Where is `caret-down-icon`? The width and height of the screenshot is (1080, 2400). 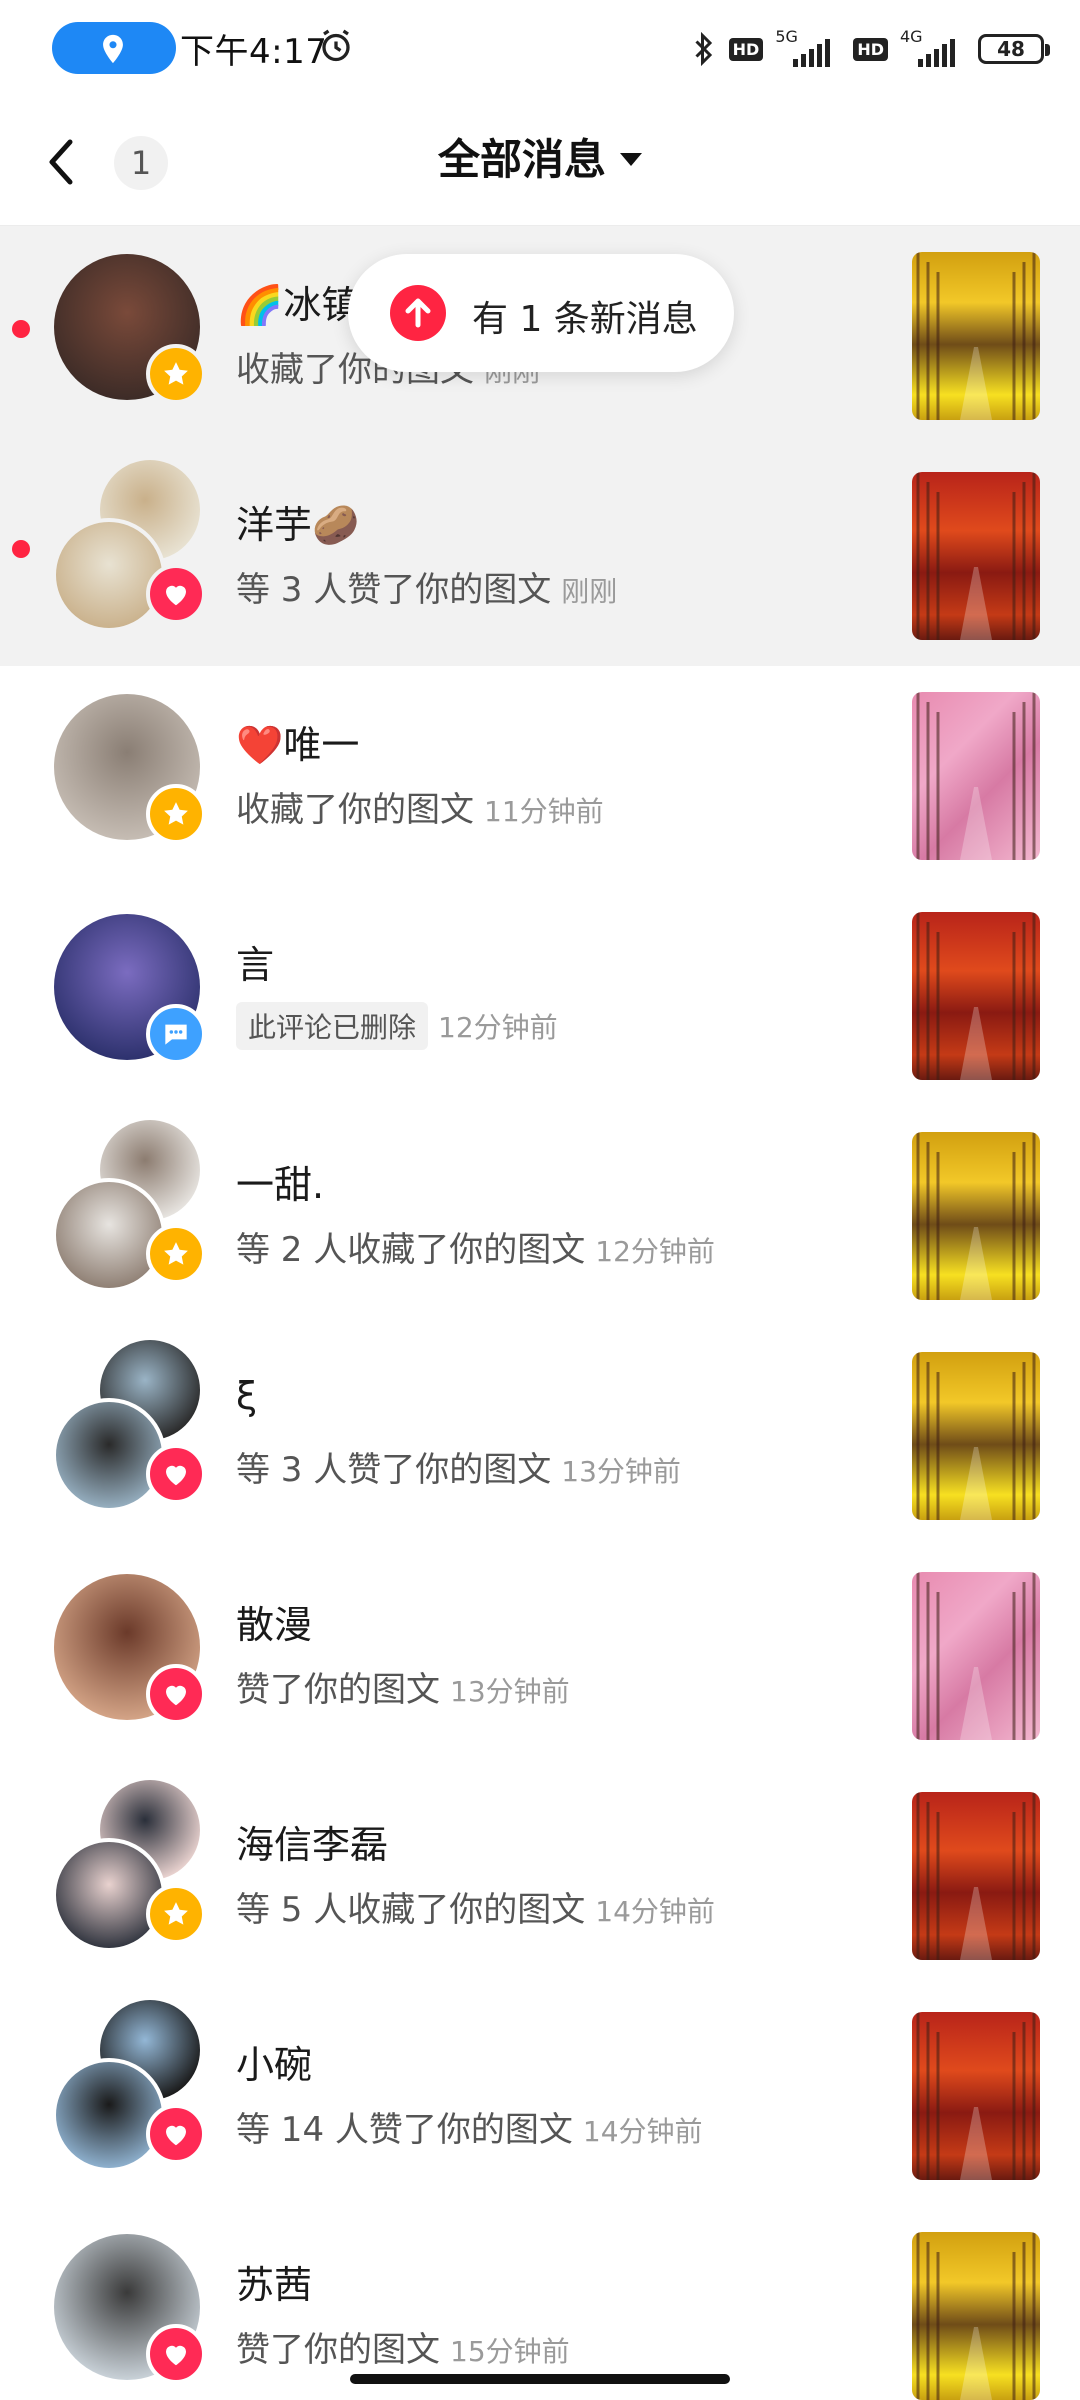
caret-down-icon is located at coordinates (631, 159).